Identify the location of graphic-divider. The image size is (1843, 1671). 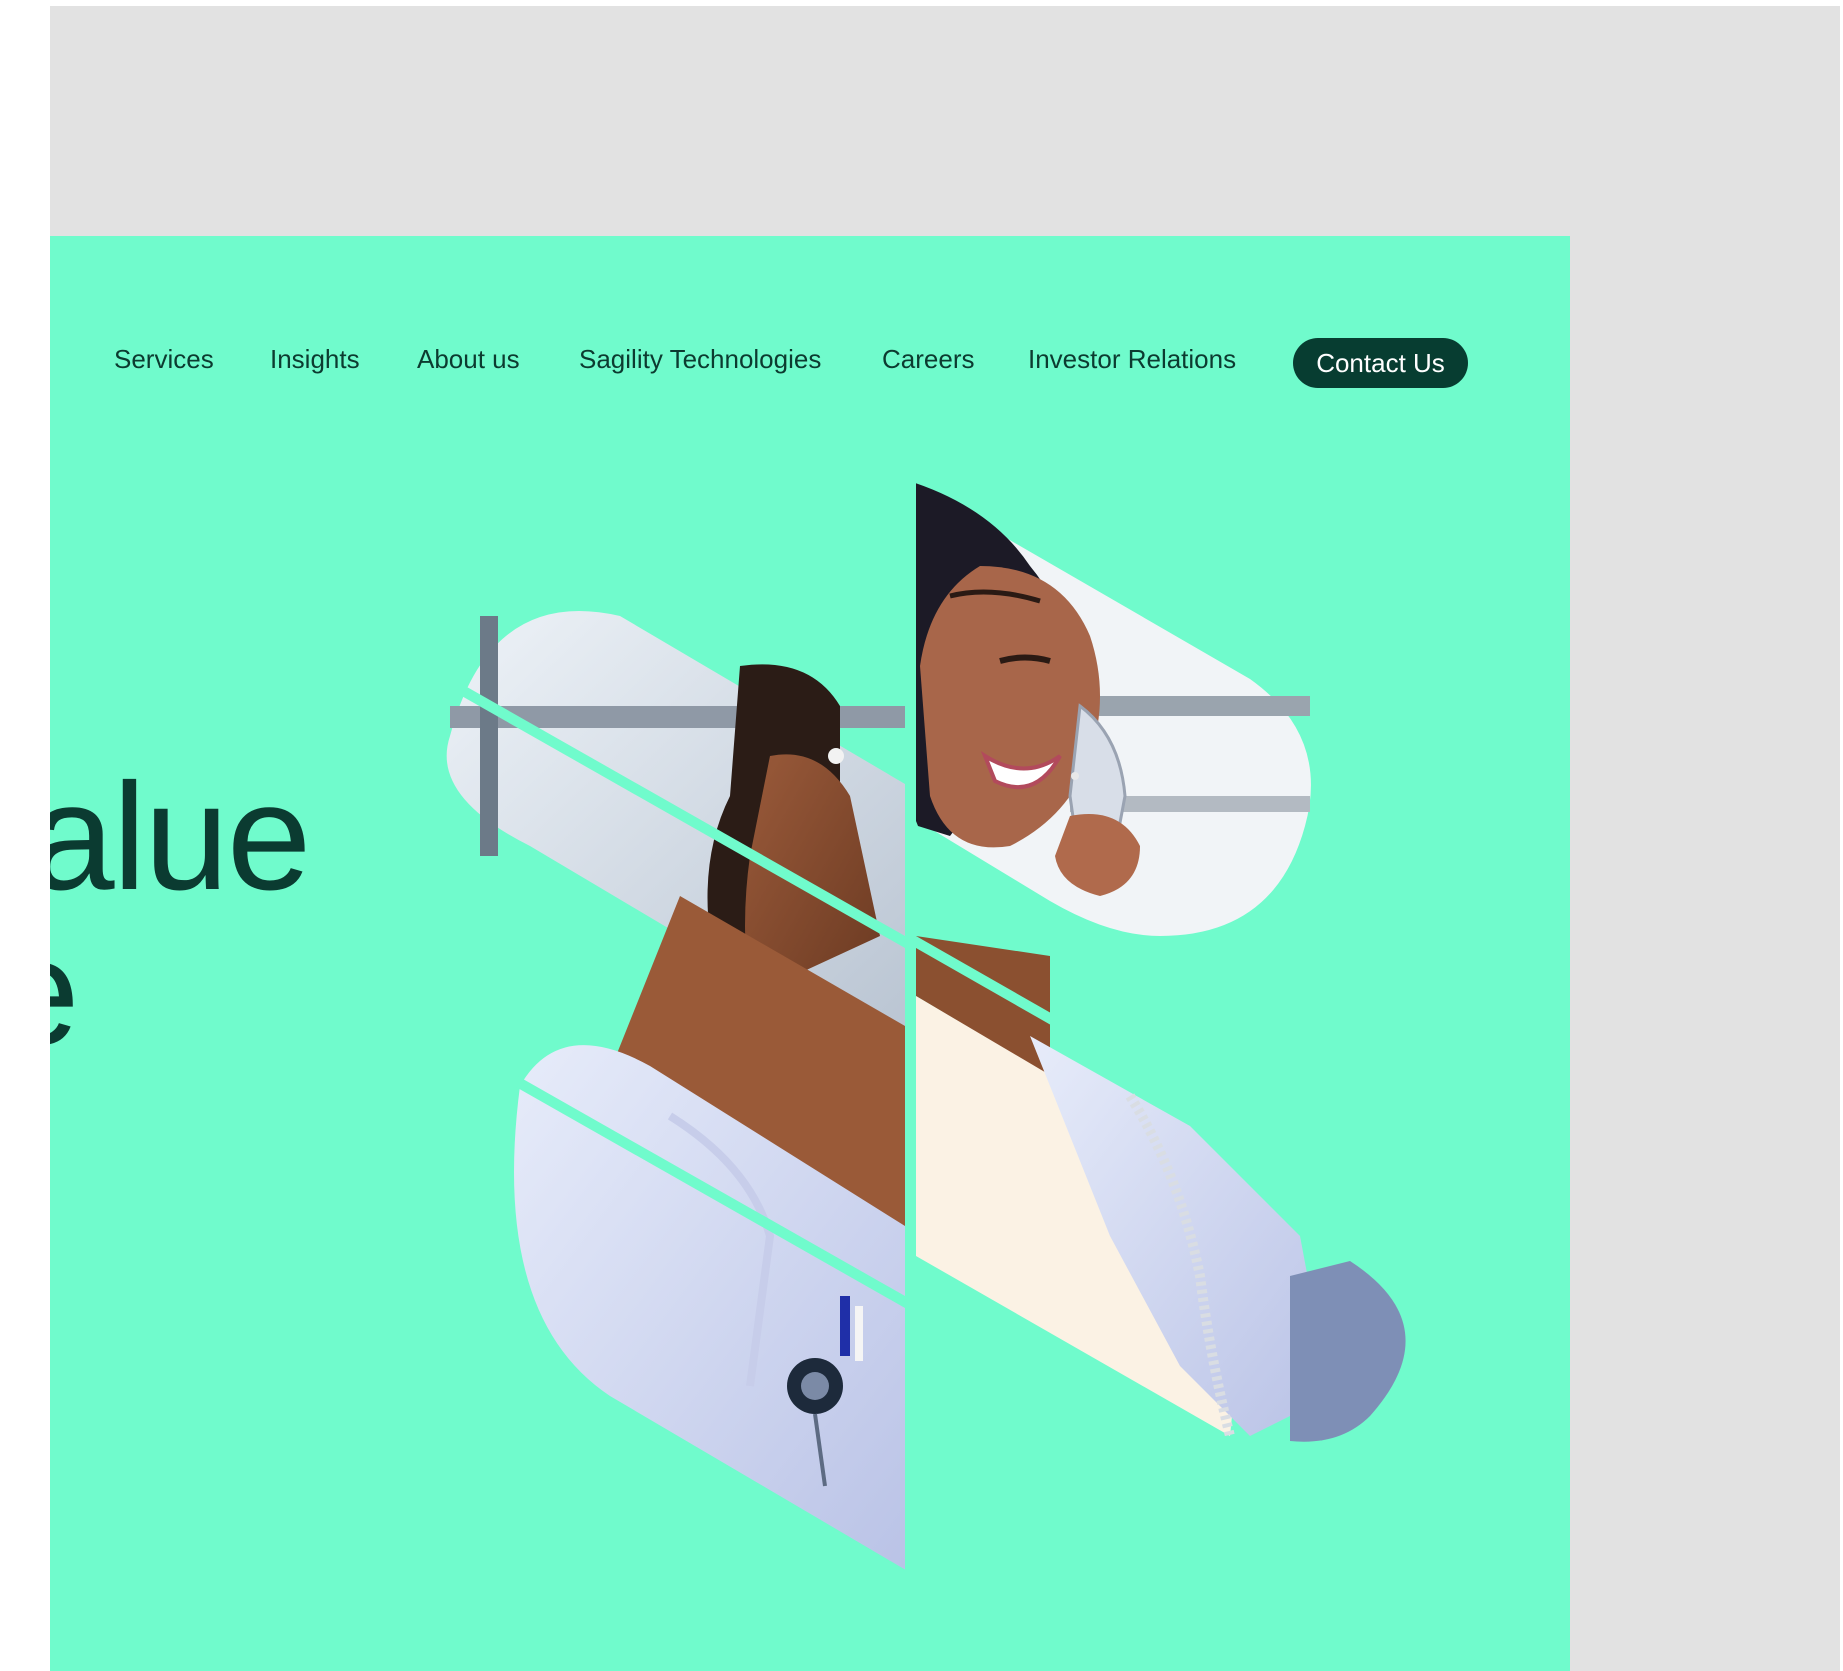
(910, 1031).